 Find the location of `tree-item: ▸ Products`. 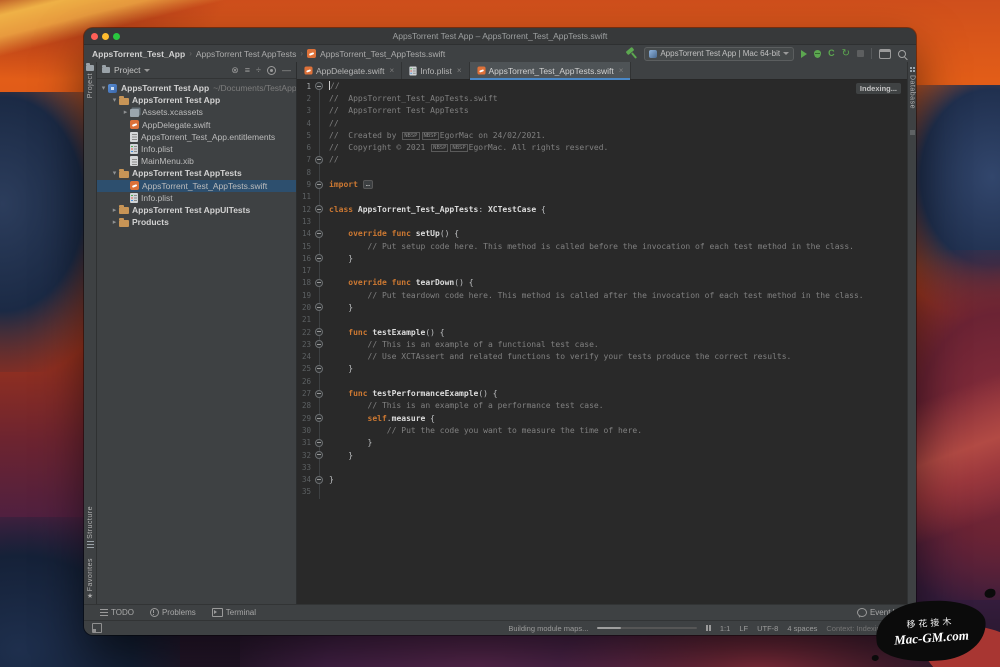

tree-item: ▸ Products is located at coordinates (196, 222).